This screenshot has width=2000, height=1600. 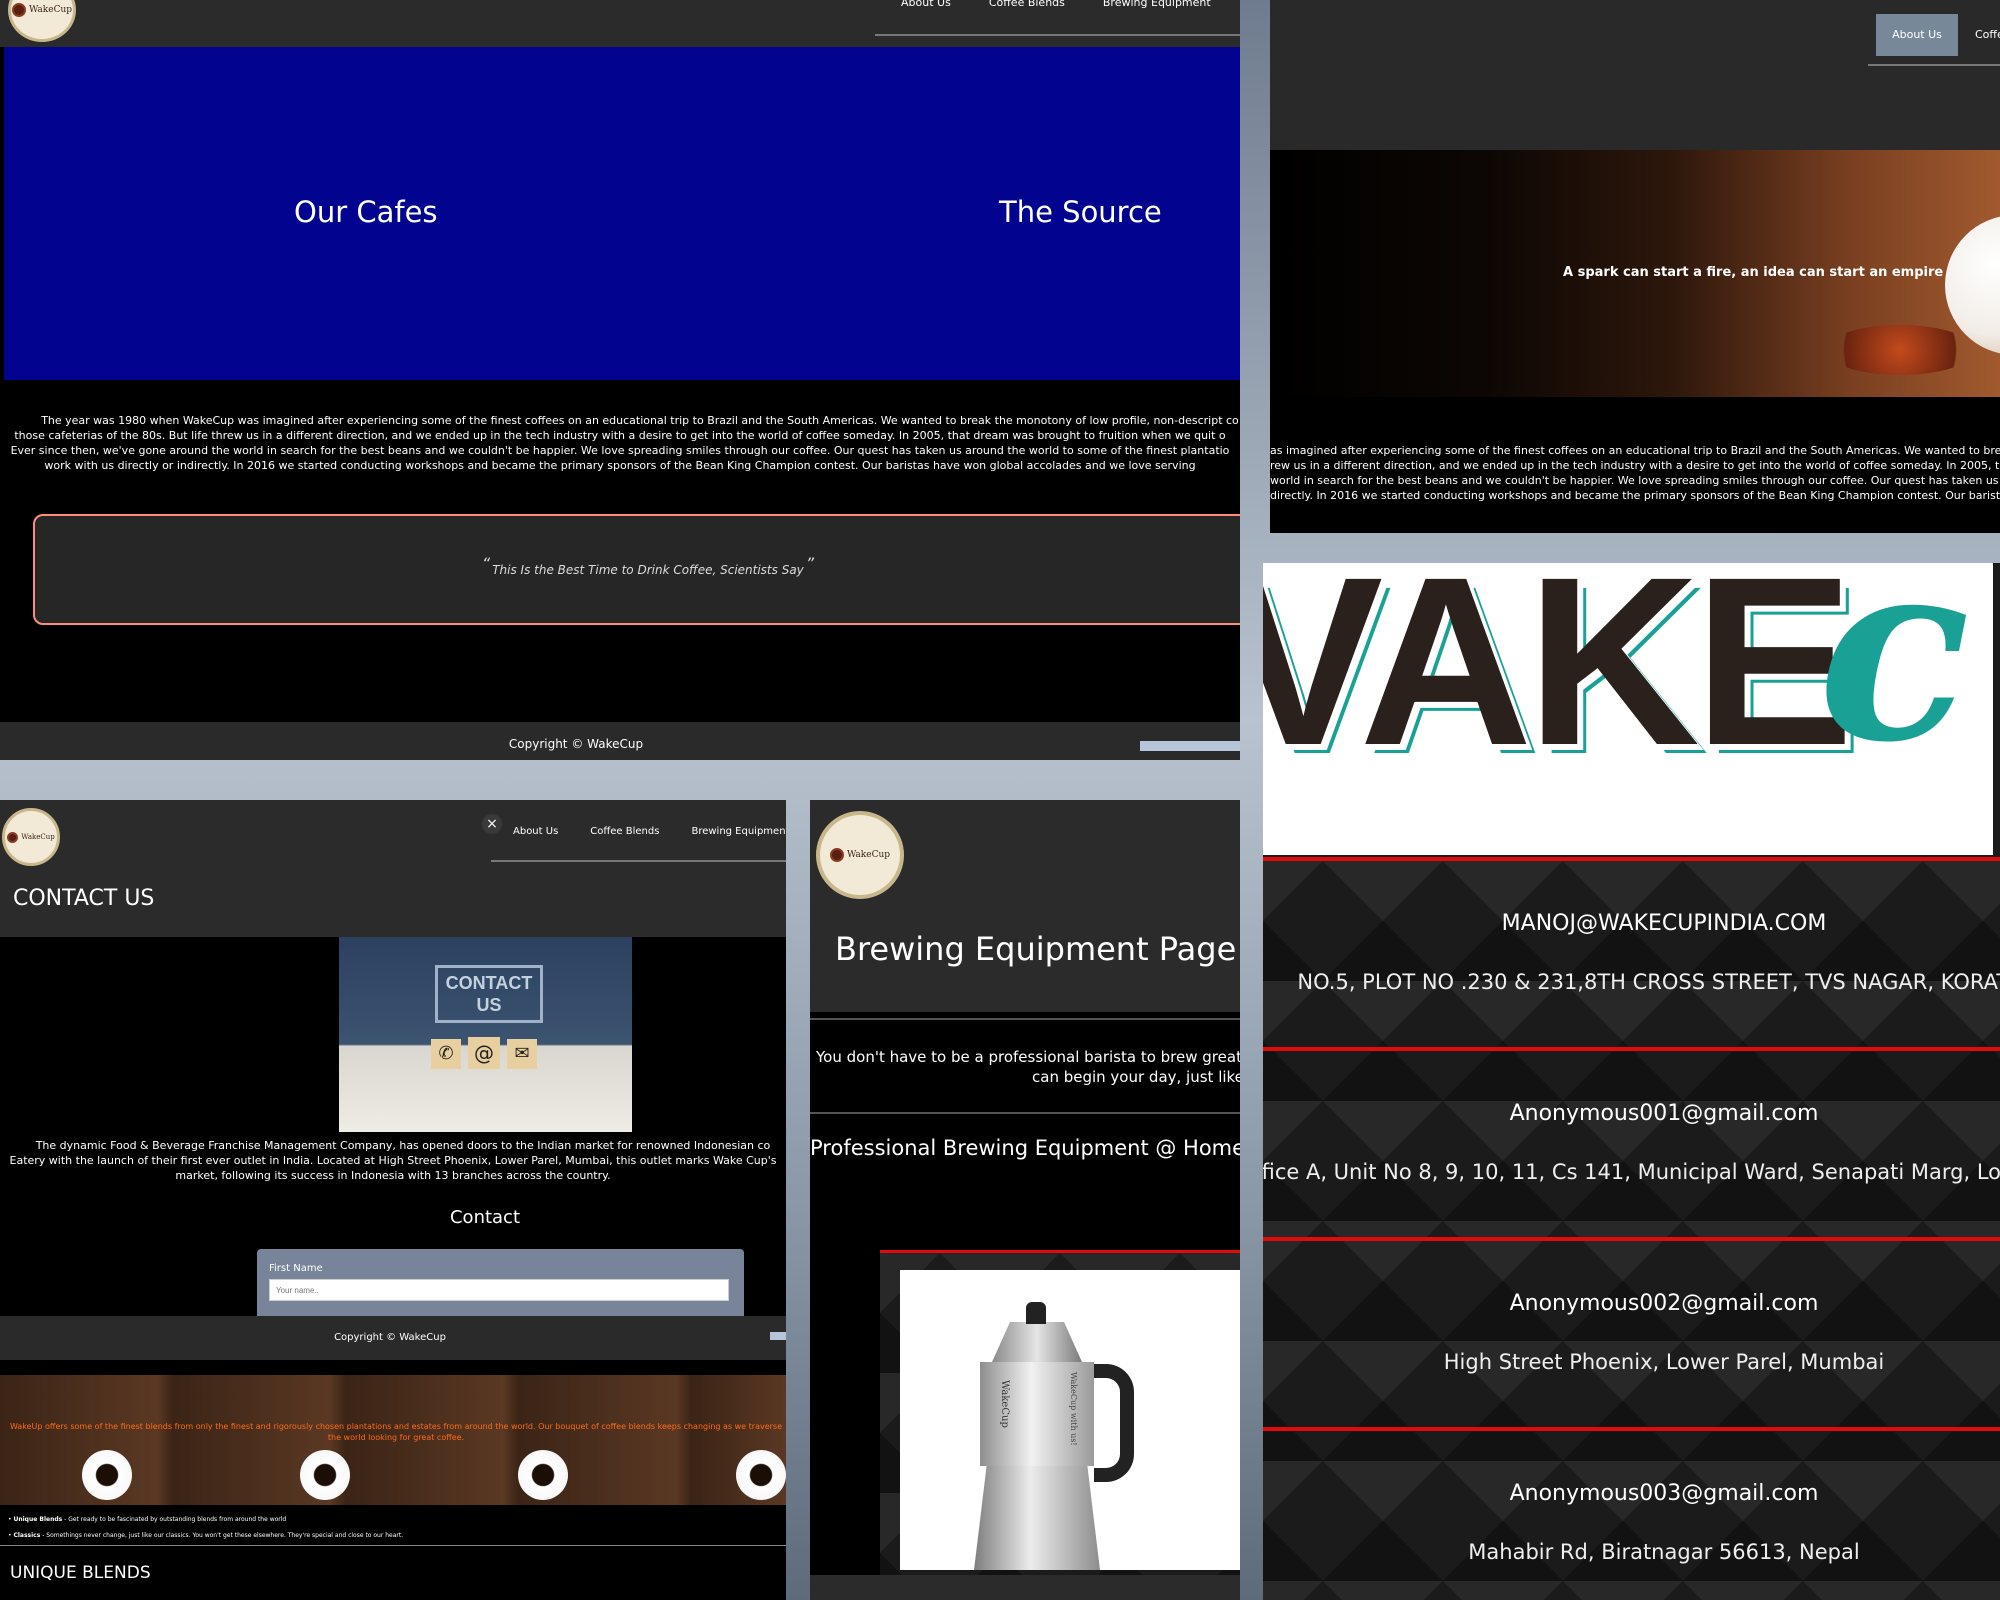 What do you see at coordinates (1037, 1518) in the screenshot?
I see `moka-pot-base` at bounding box center [1037, 1518].